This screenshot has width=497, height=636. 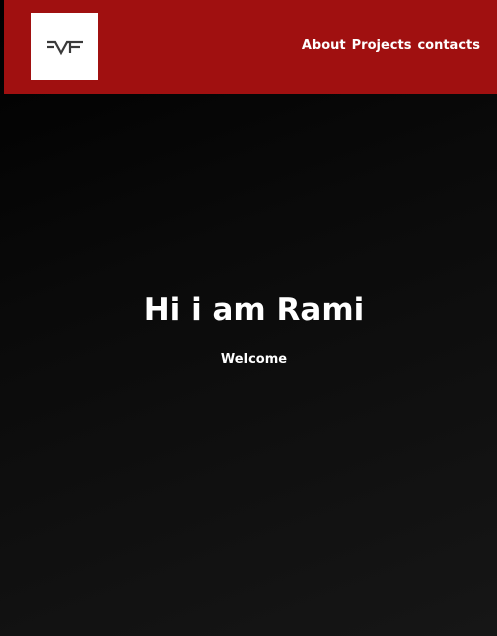 I want to click on logo-mark-icon, so click(x=64, y=47).